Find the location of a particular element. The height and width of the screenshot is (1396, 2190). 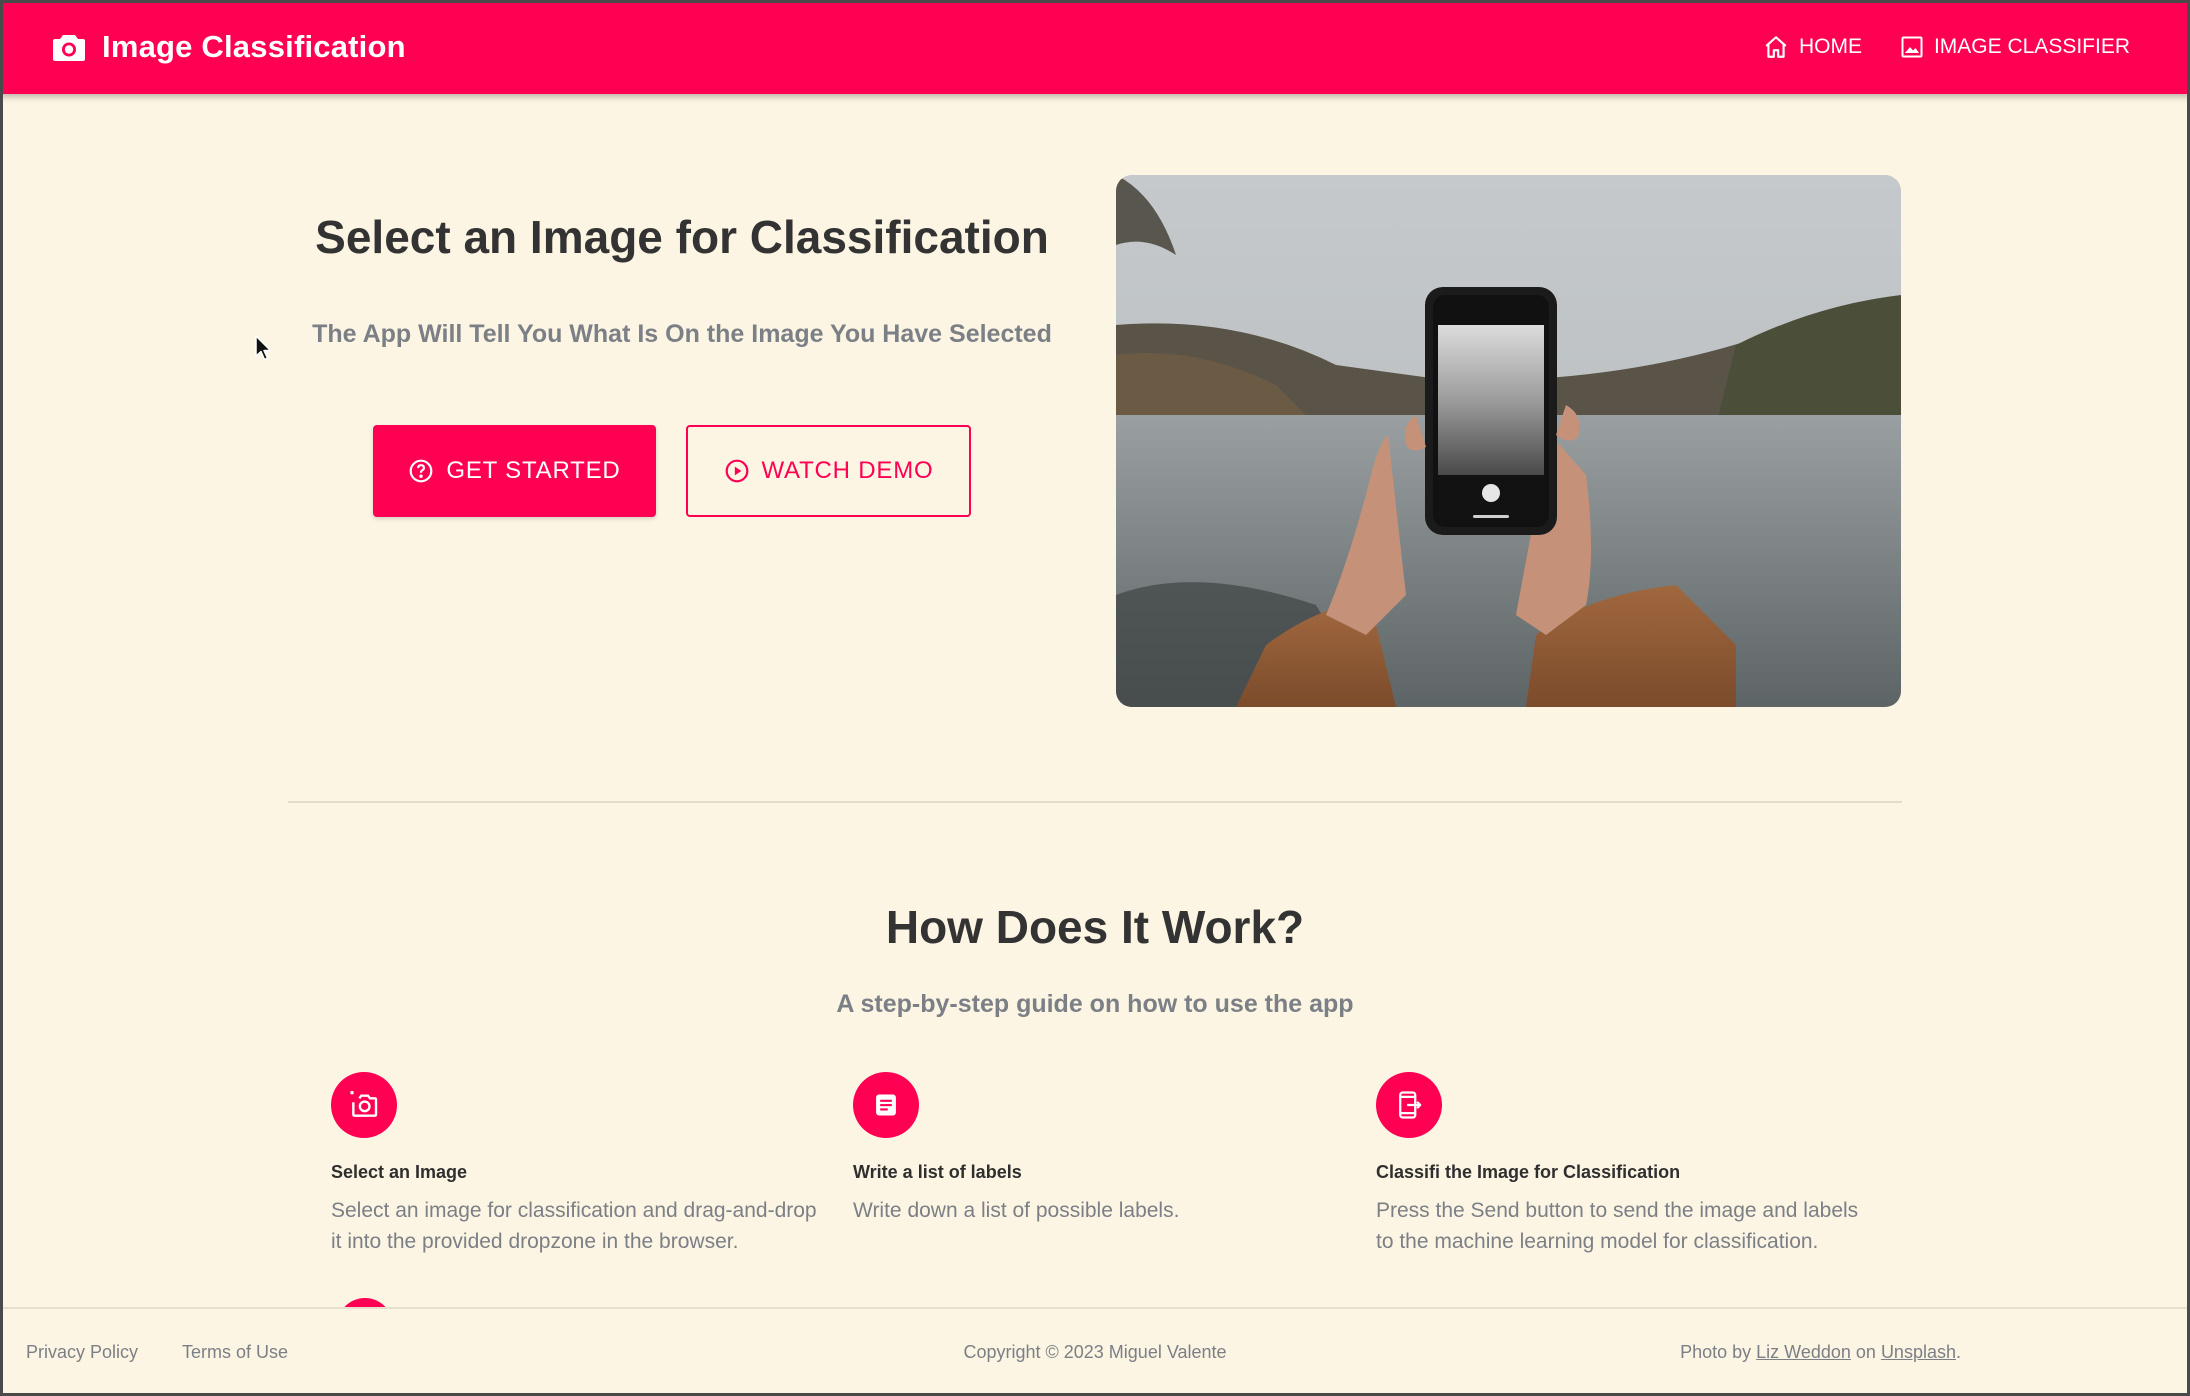

top-nav: HOME IMAGE CLASSIFIER is located at coordinates (1946, 47).